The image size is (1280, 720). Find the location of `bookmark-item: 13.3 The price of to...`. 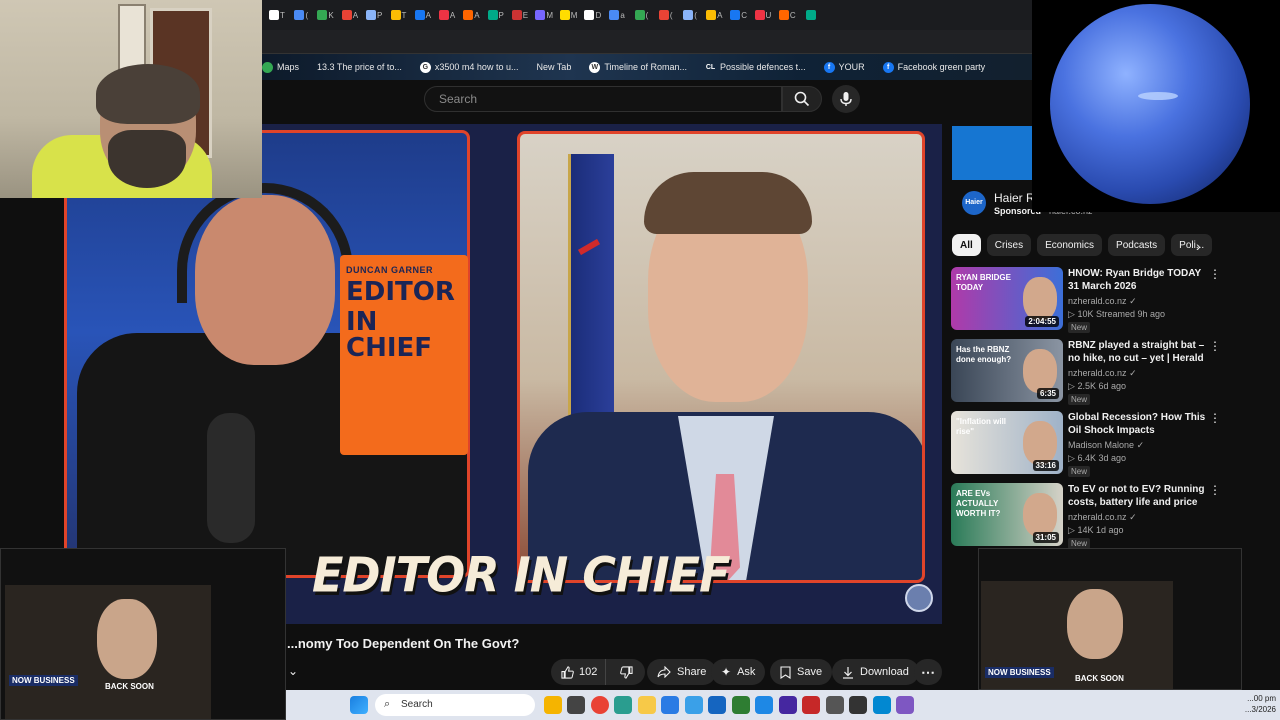

bookmark-item: 13.3 The price of to... is located at coordinates (359, 67).